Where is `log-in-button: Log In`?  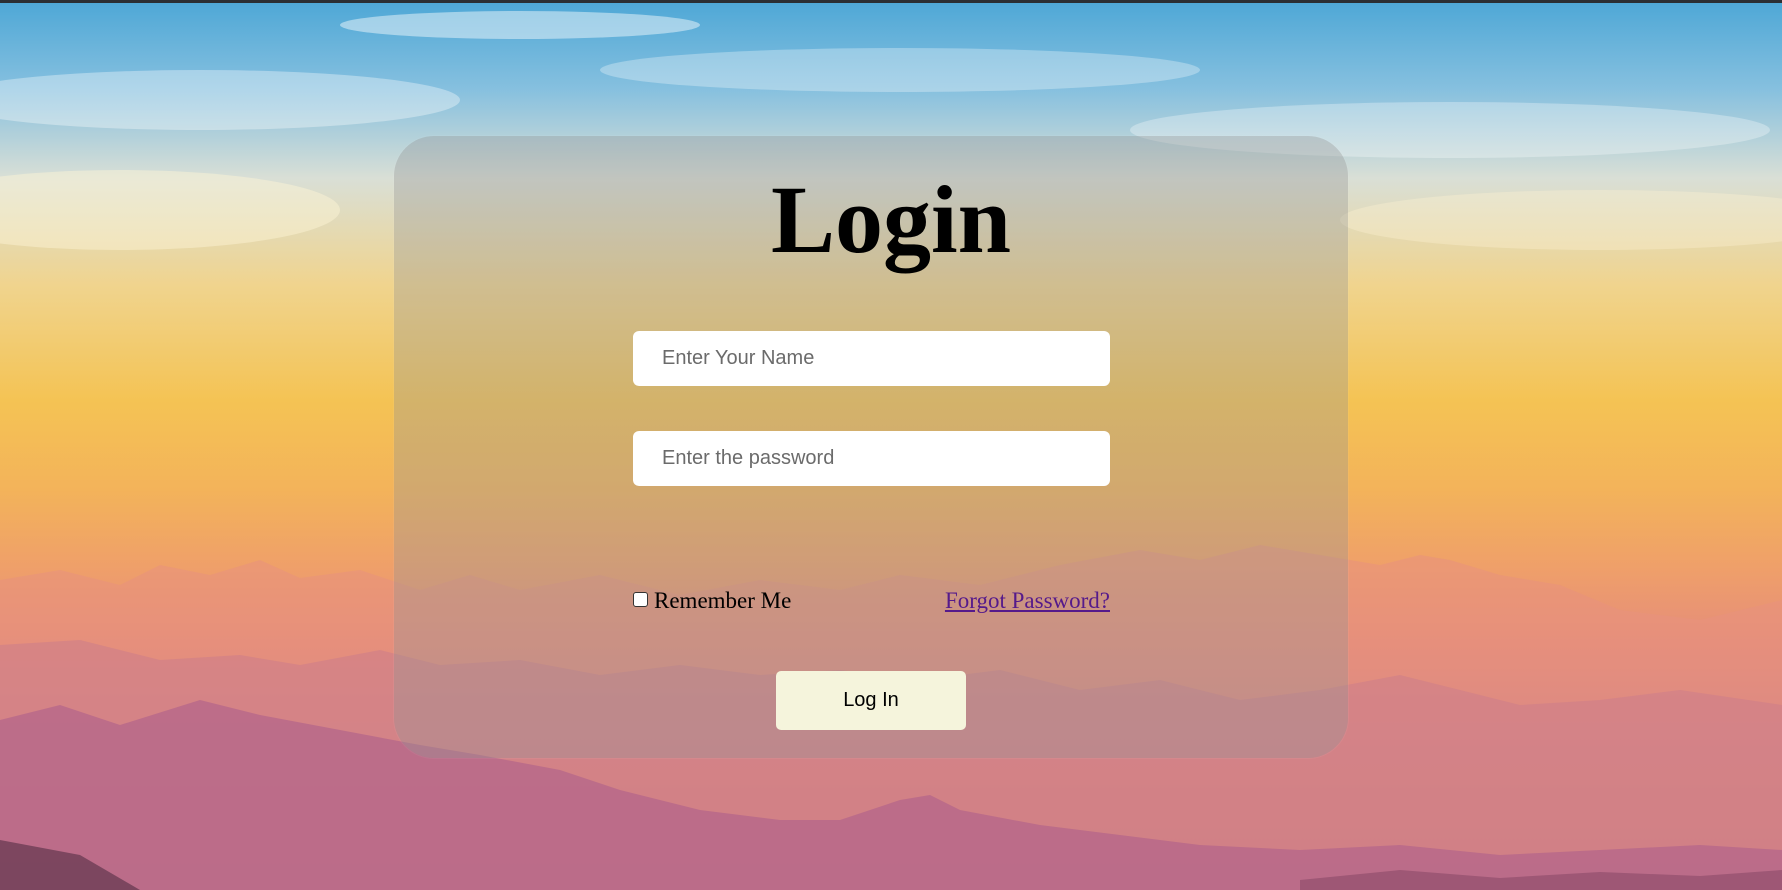
log-in-button: Log In is located at coordinates (871, 700).